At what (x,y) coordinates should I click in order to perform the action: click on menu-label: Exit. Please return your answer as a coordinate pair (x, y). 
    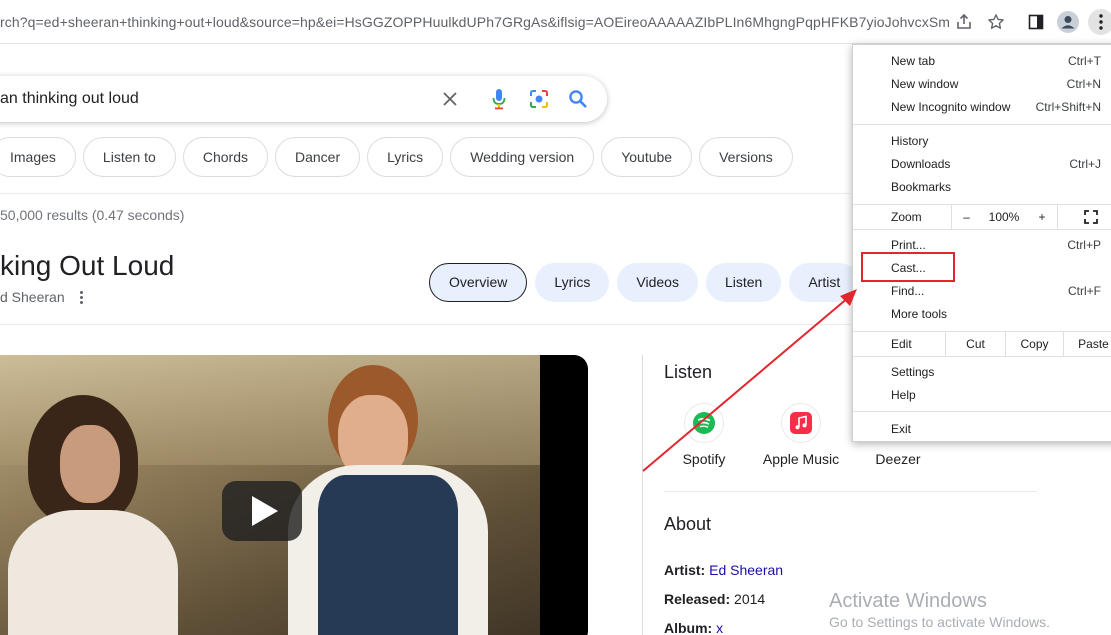
    Looking at the image, I should click on (901, 429).